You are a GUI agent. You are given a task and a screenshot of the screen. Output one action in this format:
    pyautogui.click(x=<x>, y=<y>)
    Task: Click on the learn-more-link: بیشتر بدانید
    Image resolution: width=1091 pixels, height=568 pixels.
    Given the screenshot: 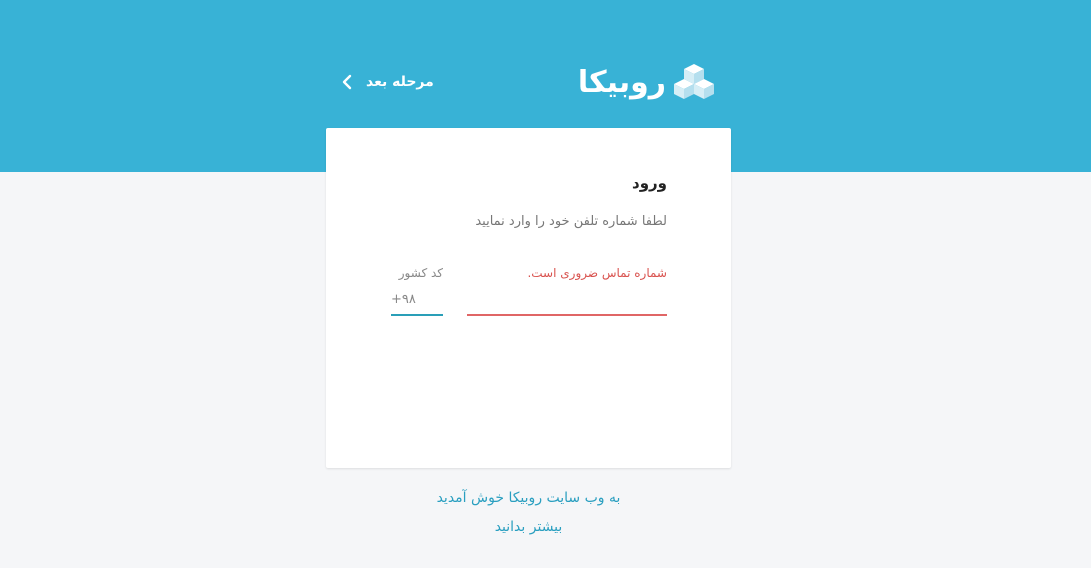 What is the action you would take?
    pyautogui.click(x=528, y=527)
    